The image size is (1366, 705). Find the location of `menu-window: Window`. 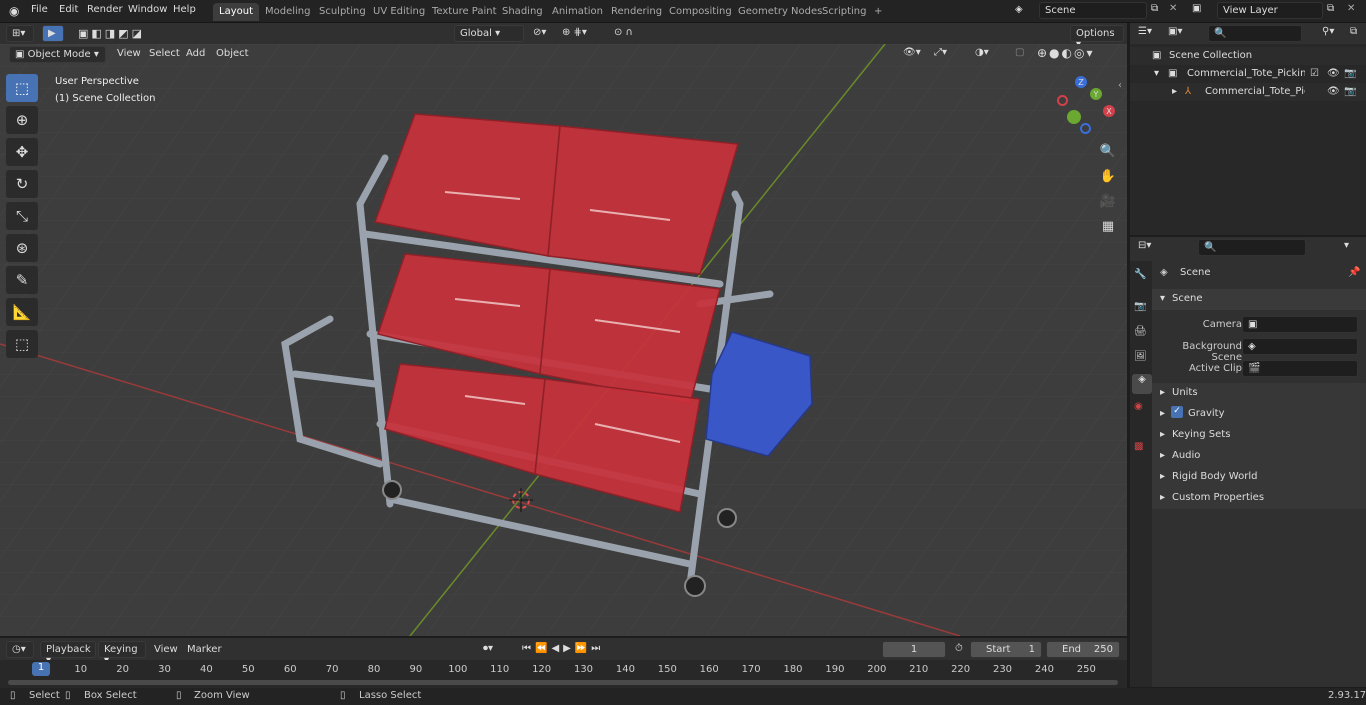

menu-window: Window is located at coordinates (147, 9).